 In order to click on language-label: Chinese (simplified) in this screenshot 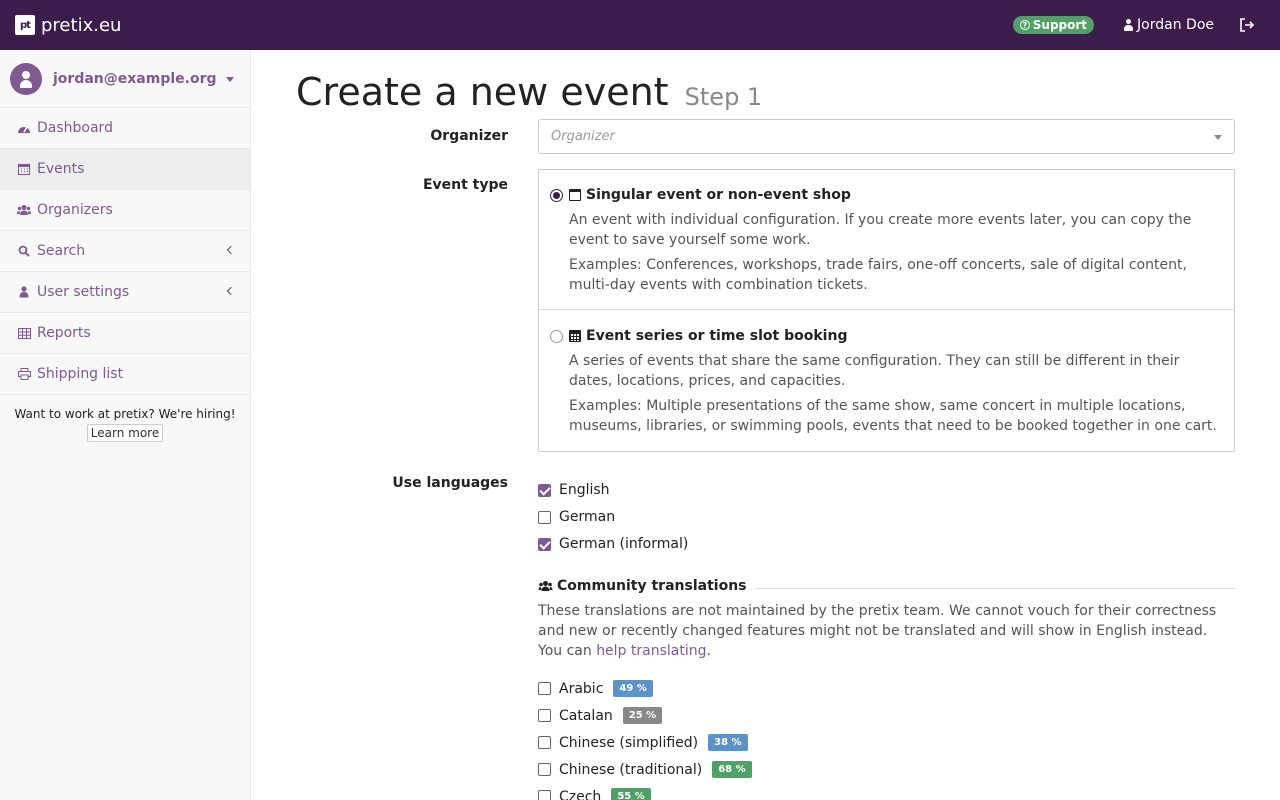, I will do `click(629, 742)`.